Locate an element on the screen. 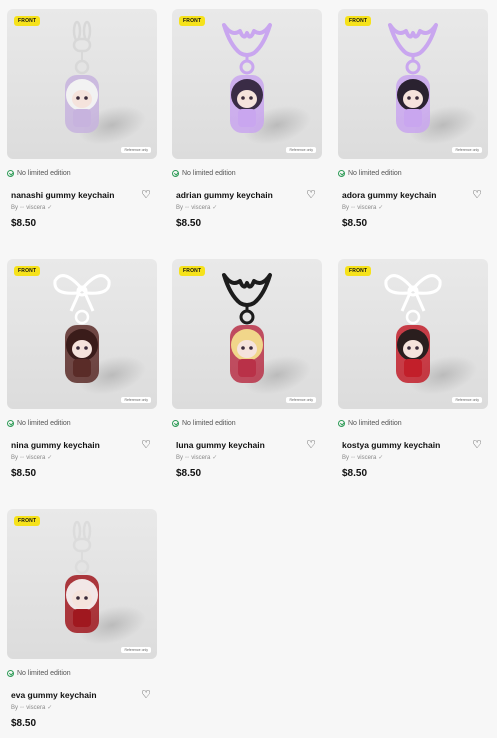  product-title: kostya gummy keychain is located at coordinates (389, 445).